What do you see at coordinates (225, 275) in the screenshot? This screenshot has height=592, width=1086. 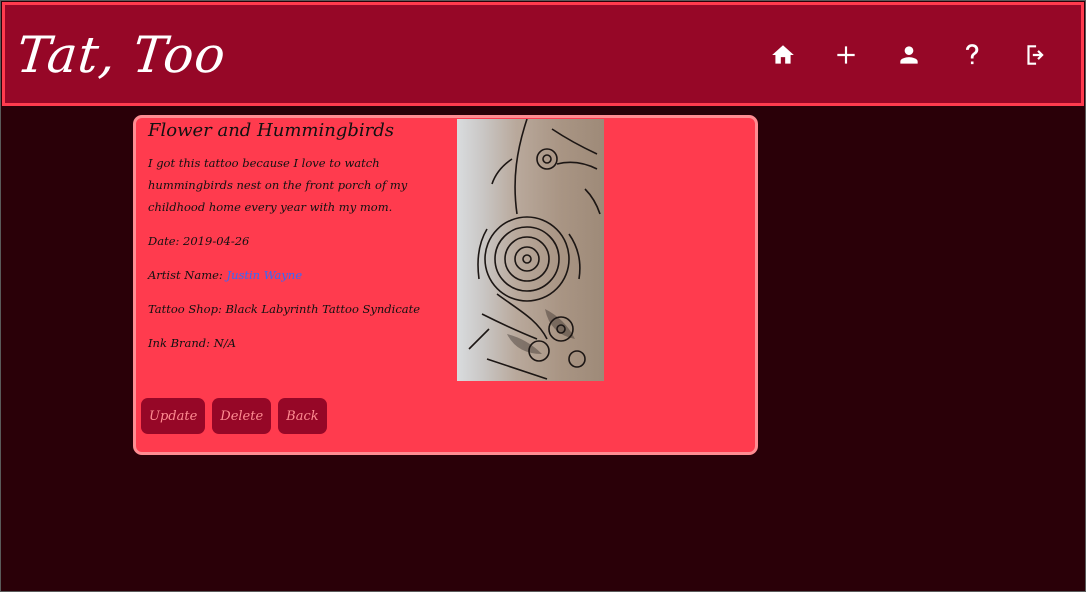 I see `artist-field: Artist Name: Justin Wayne` at bounding box center [225, 275].